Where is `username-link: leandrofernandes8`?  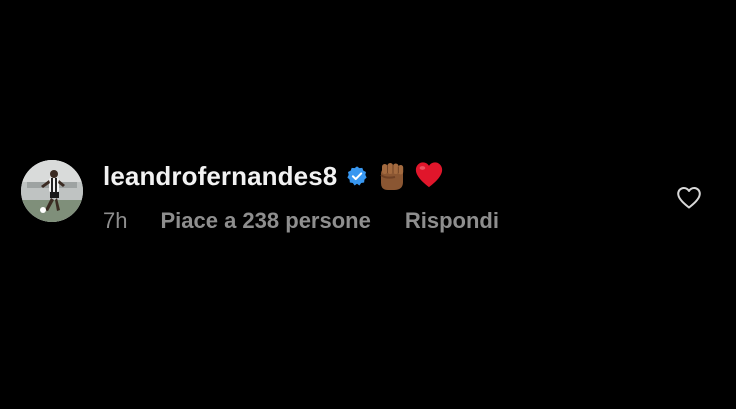
username-link: leandrofernandes8 is located at coordinates (220, 176).